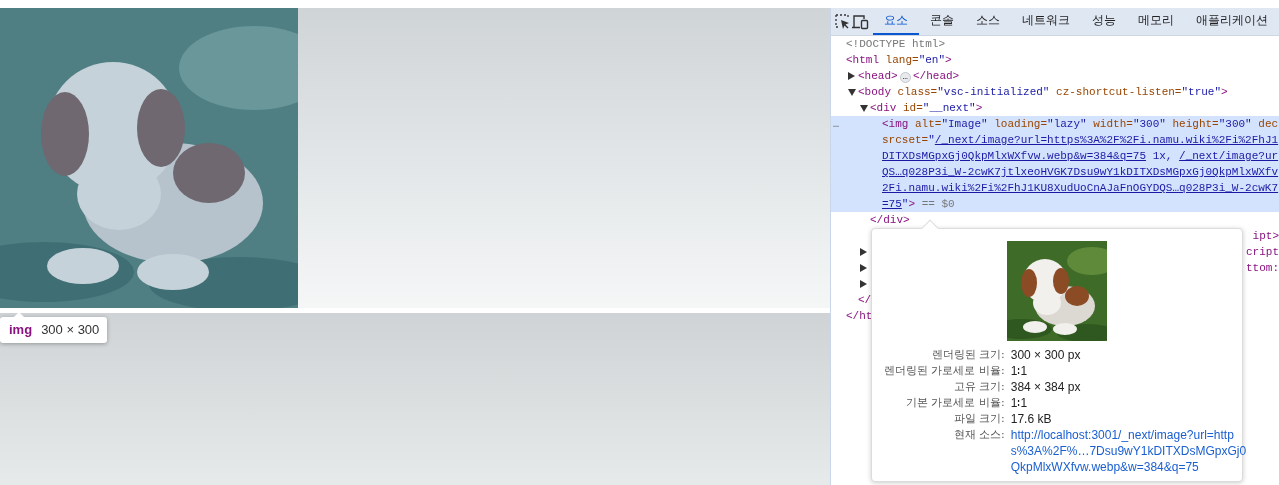 The width and height of the screenshot is (1279, 485). I want to click on device-toolbar-icon, so click(860, 21).